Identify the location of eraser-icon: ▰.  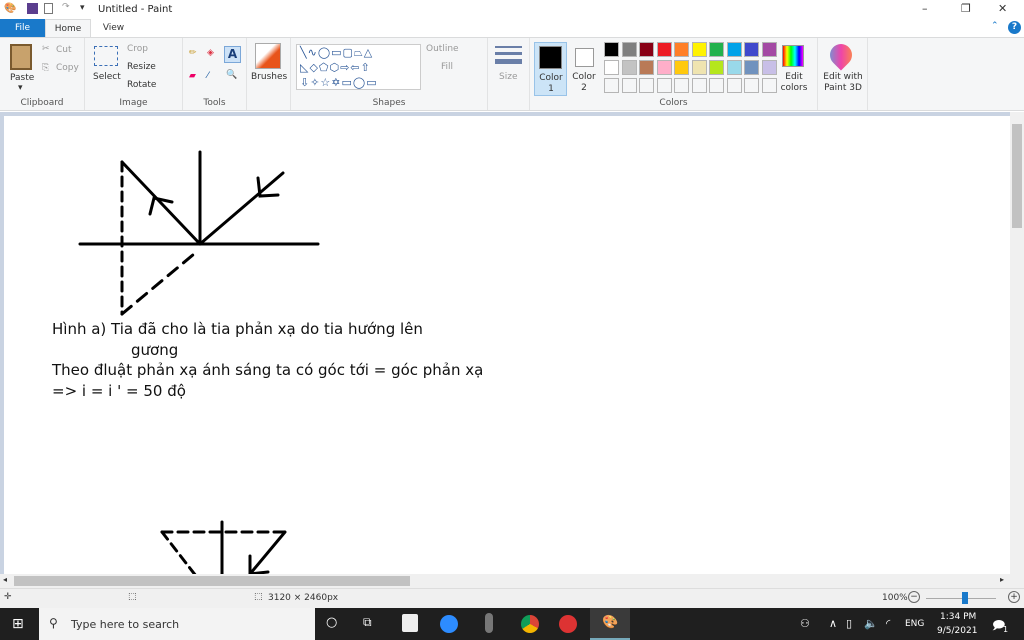
(192, 76).